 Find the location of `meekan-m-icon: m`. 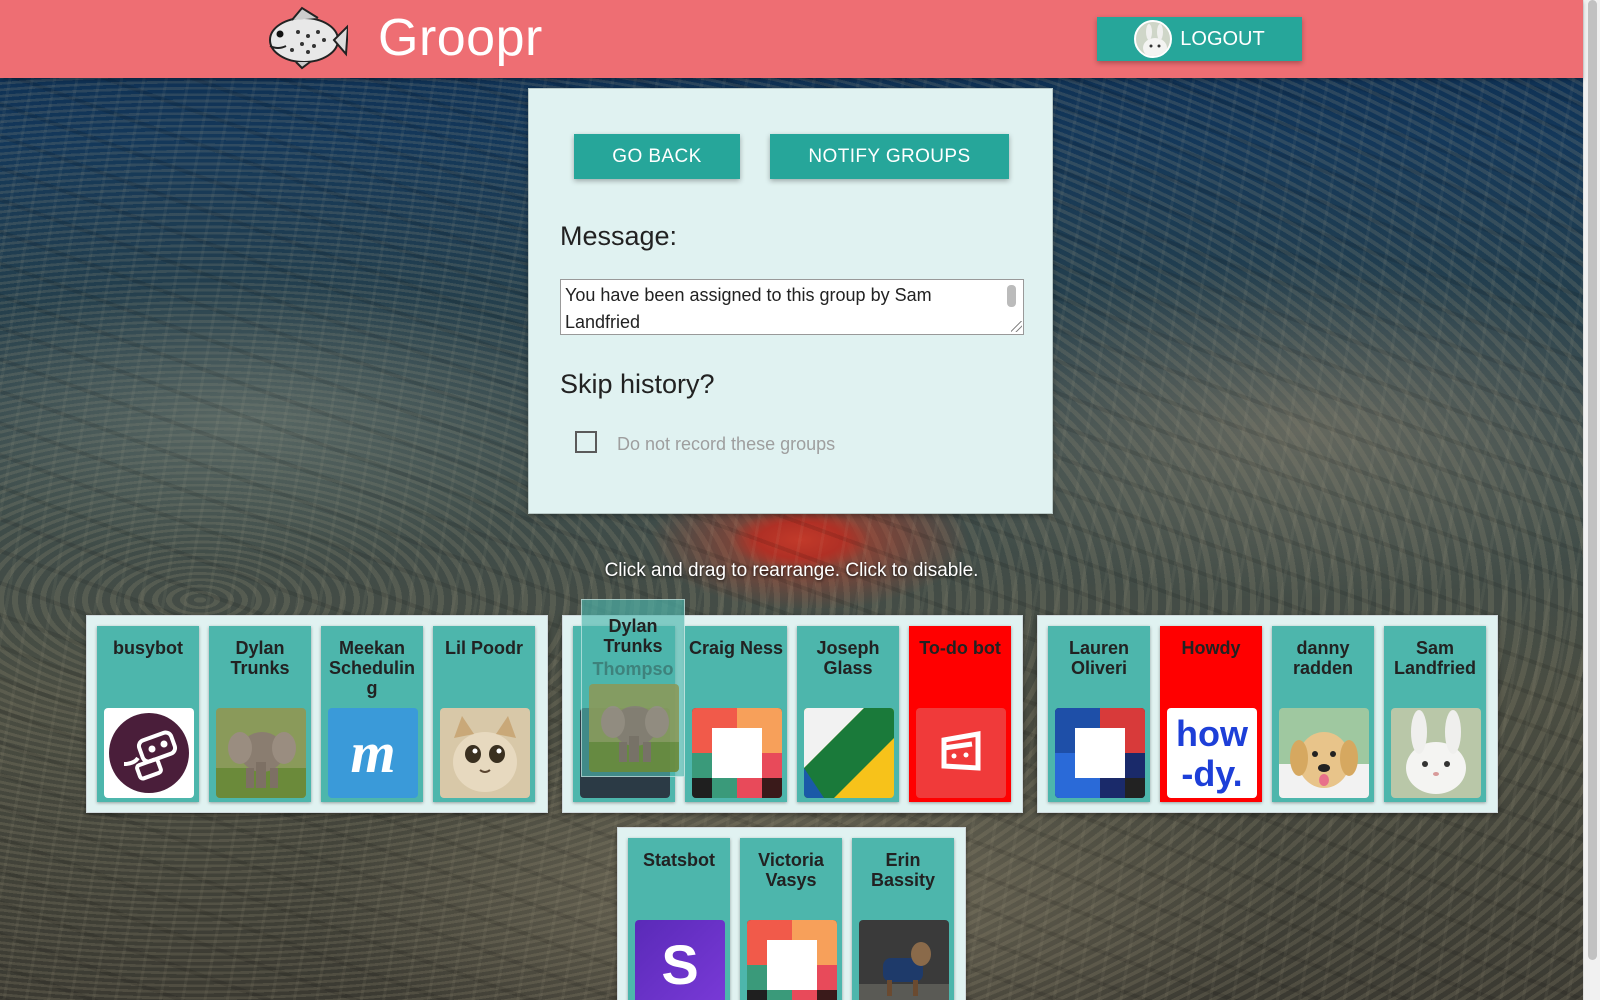

meekan-m-icon: m is located at coordinates (373, 753).